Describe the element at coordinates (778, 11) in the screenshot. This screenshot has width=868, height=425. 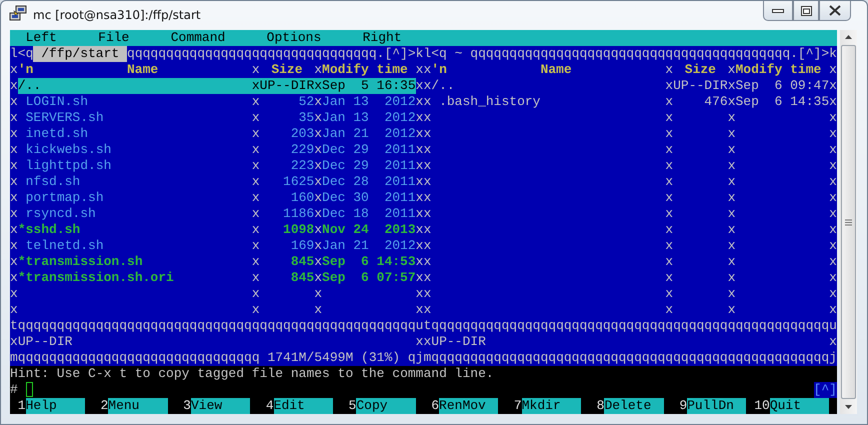
I see `minimize-button` at that location.